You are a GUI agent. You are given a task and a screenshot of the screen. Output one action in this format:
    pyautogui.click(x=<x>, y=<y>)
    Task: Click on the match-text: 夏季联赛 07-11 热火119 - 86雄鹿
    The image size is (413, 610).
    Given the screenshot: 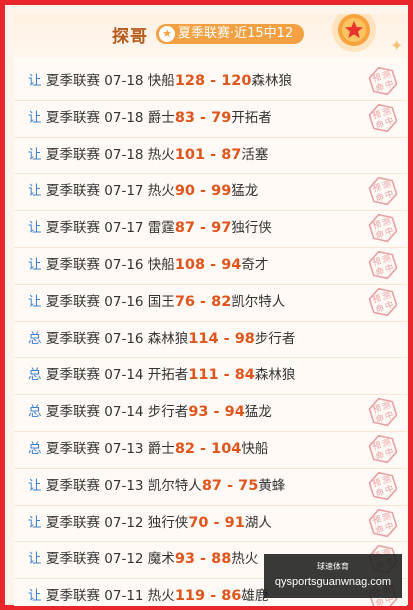 What is the action you would take?
    pyautogui.click(x=157, y=592)
    